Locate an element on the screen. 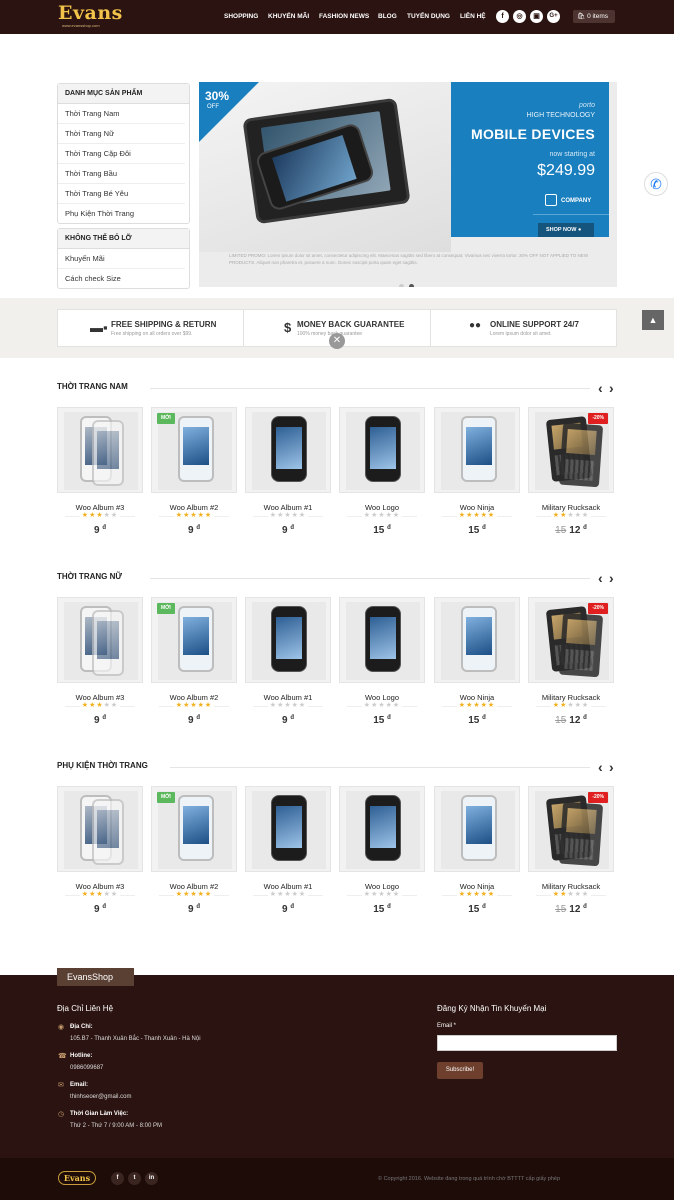 The height and width of the screenshot is (1200, 674). shop-now-button: SHOP NOW ● is located at coordinates (566, 230).